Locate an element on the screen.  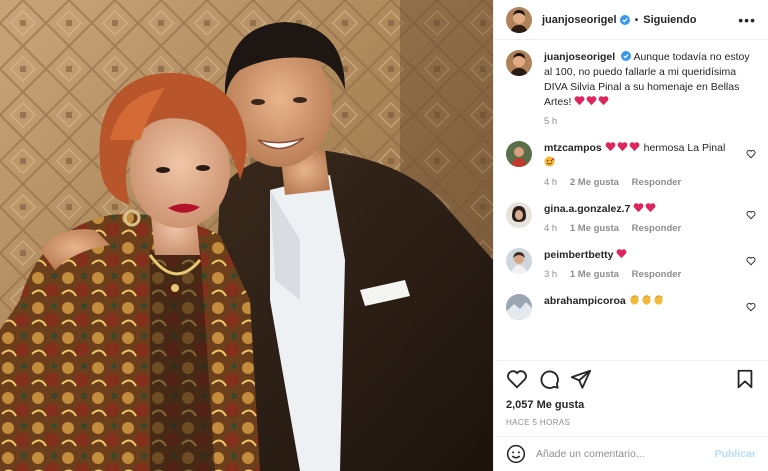
emoji-icon is located at coordinates (516, 454).